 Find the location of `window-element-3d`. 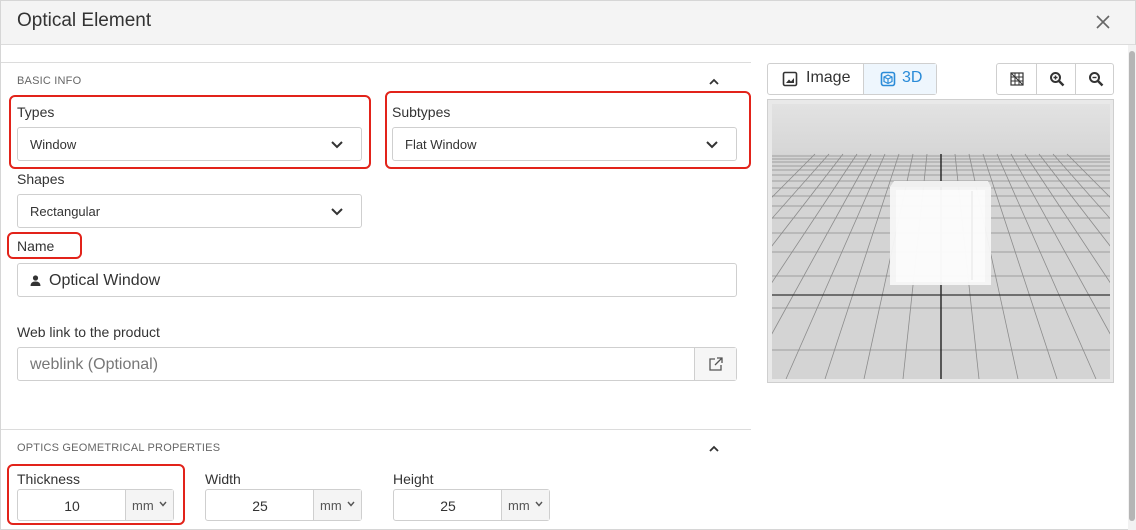

window-element-3d is located at coordinates (940, 233).